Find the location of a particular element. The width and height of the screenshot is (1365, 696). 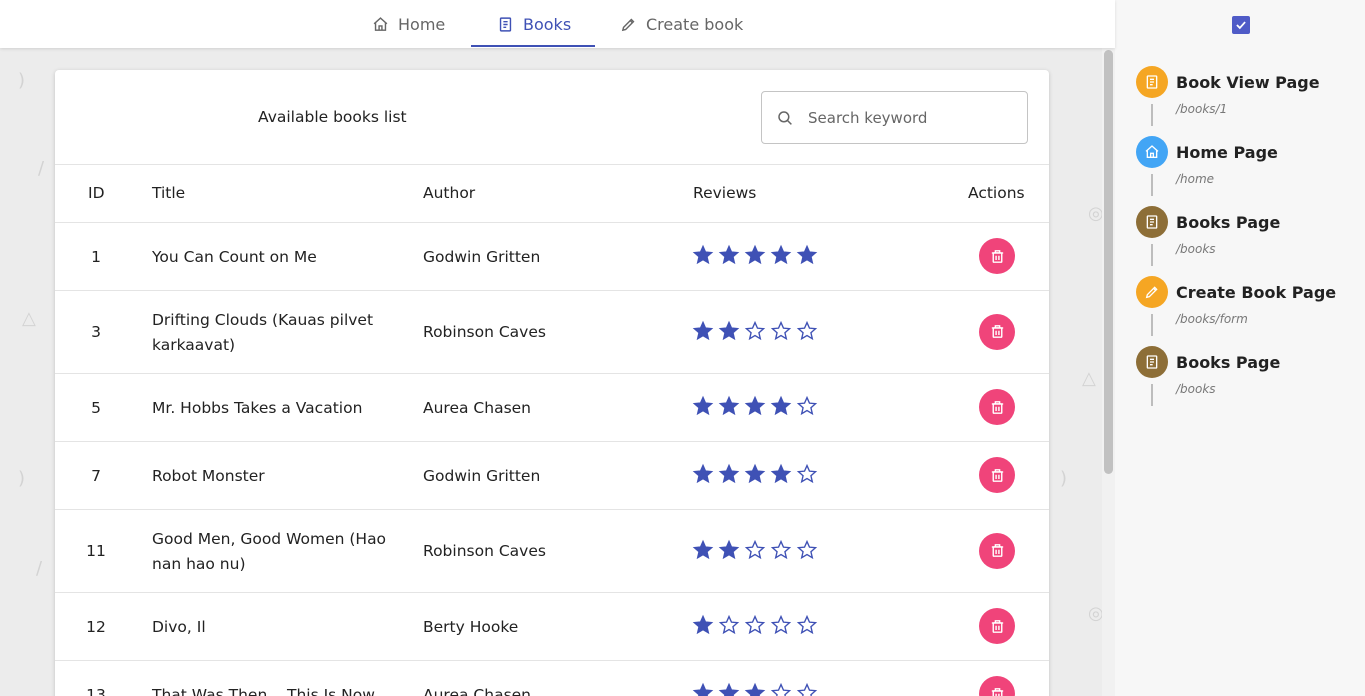

header-actions: Actions is located at coordinates (996, 193).